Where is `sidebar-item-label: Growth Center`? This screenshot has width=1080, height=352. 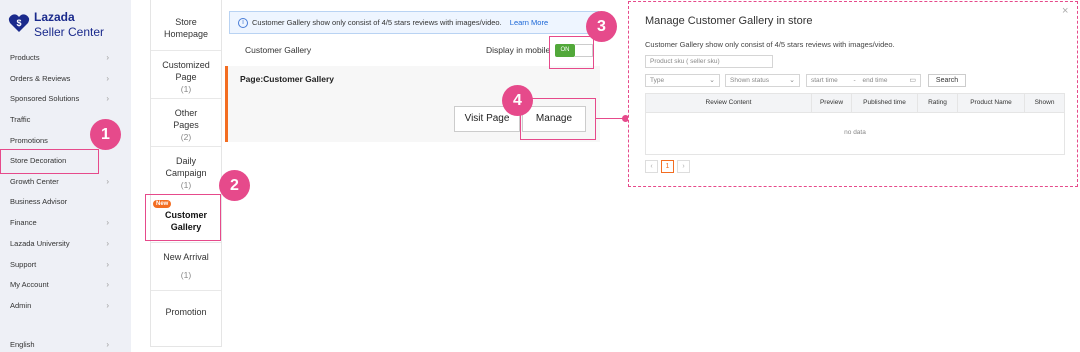 sidebar-item-label: Growth Center is located at coordinates (34, 181).